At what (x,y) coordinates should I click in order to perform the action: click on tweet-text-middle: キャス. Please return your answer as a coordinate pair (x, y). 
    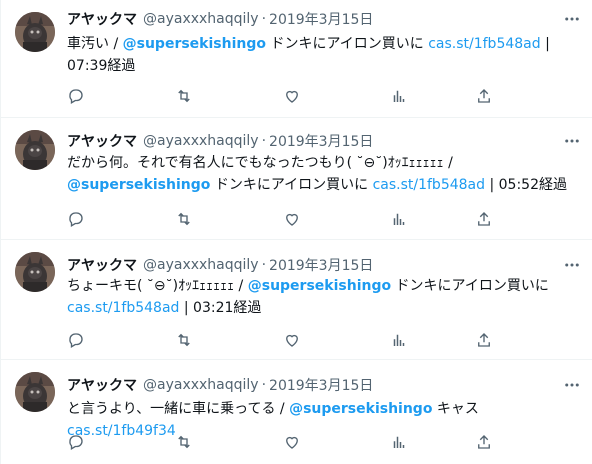
    Looking at the image, I should click on (455, 409).